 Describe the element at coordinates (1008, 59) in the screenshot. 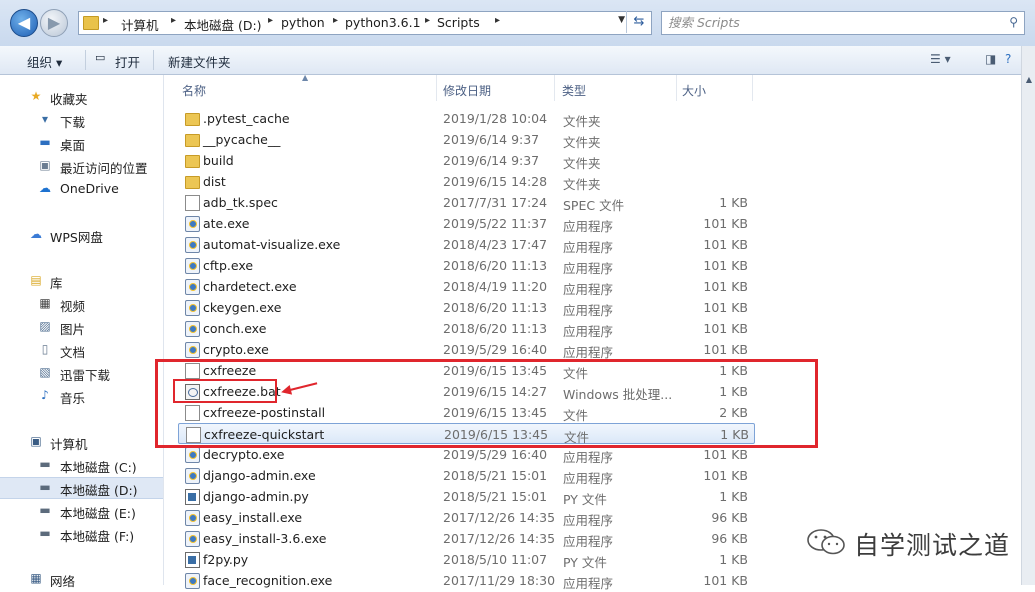

I see `help-icon: ?` at that location.